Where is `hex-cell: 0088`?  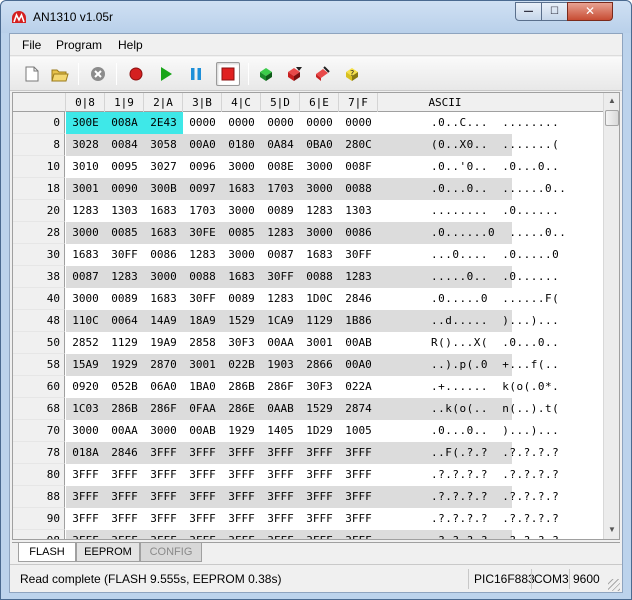
hex-cell: 0088 is located at coordinates (319, 277).